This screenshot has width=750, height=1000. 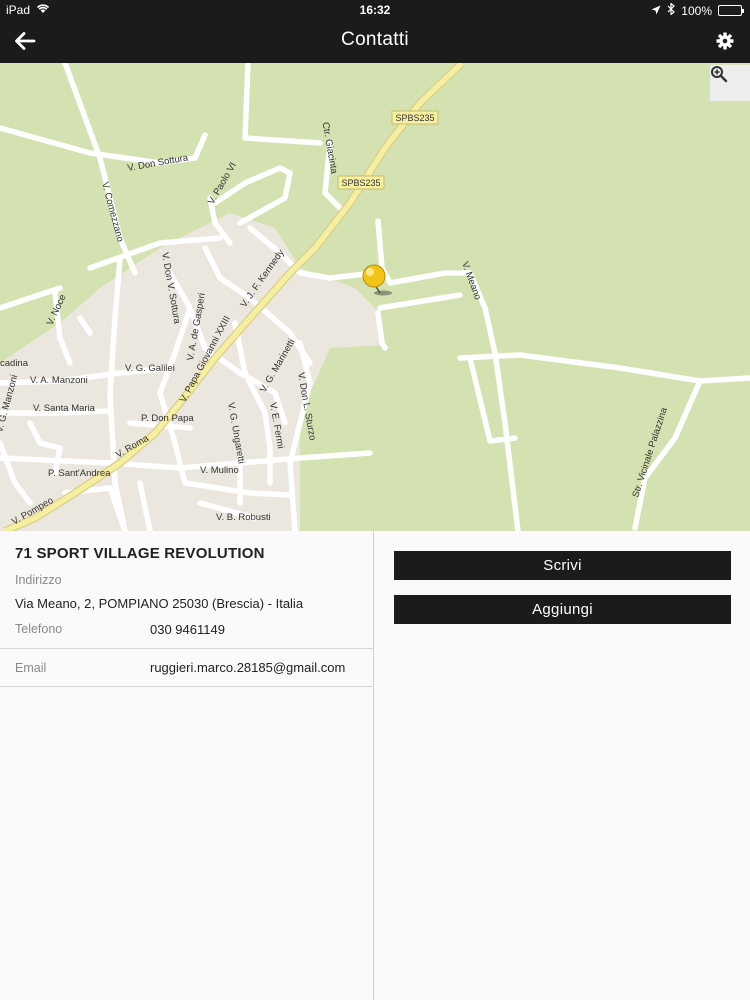 I want to click on address-label: Indirizzo, so click(x=38, y=580).